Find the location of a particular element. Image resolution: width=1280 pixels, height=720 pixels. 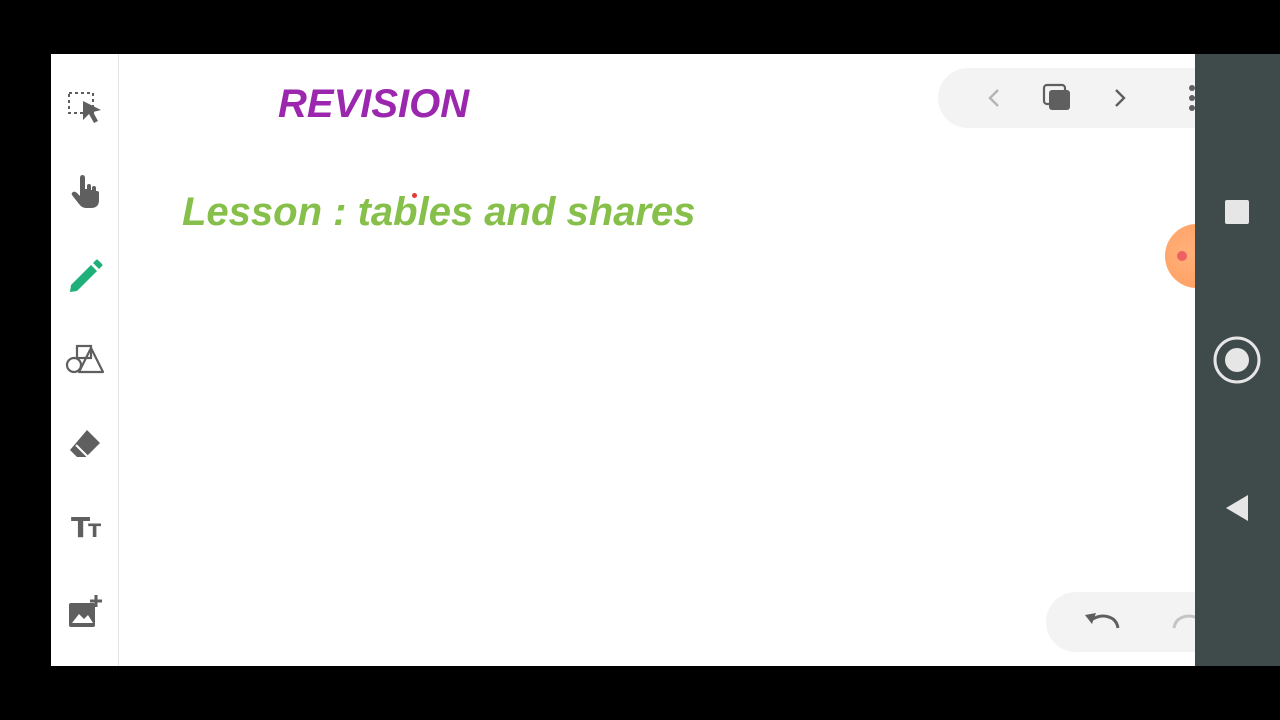

redo-icon is located at coordinates (1183, 621).